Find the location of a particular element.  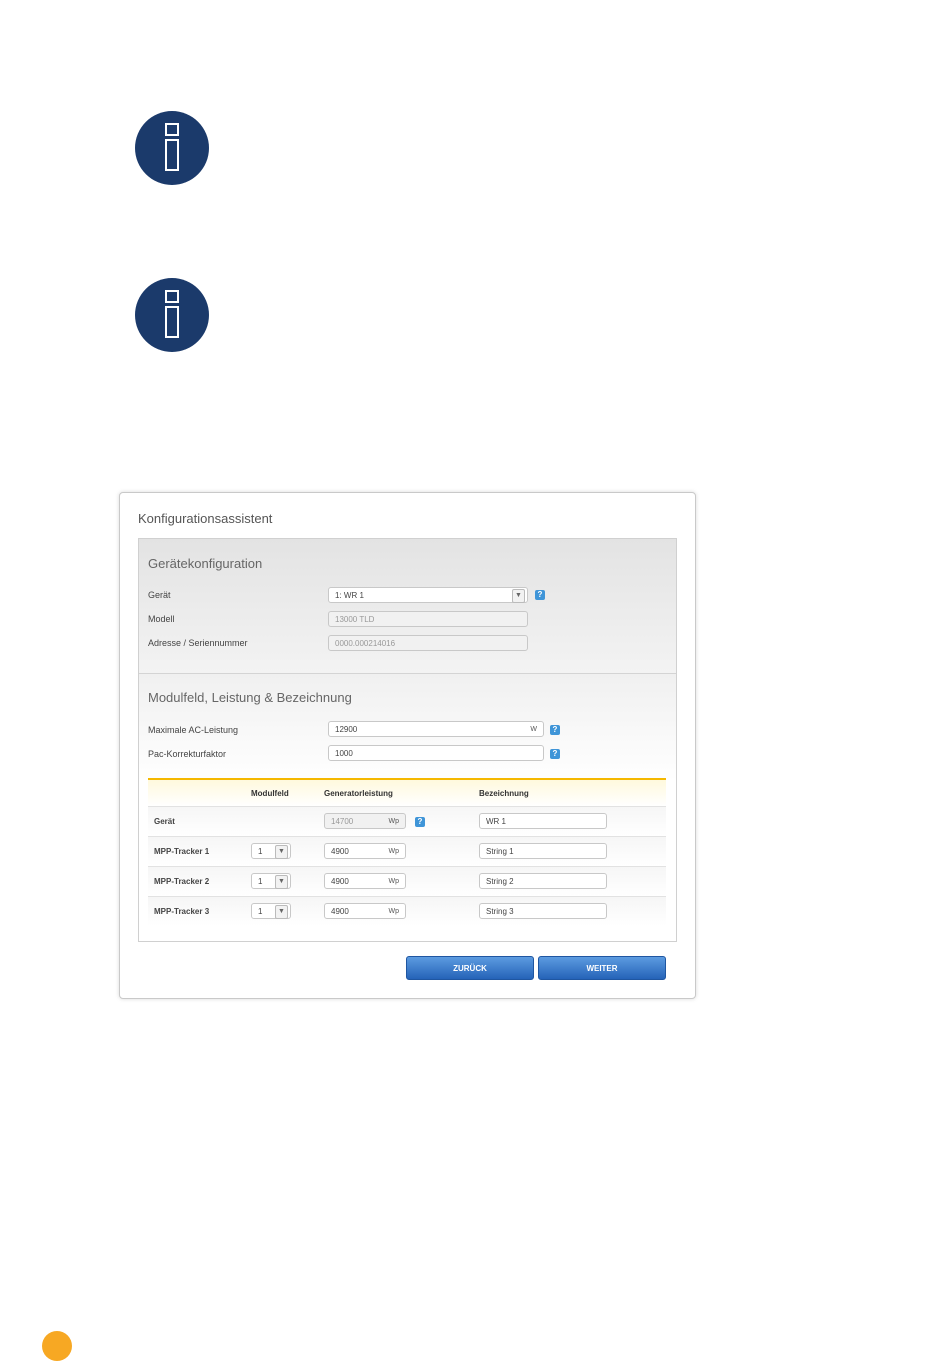

page-marker is located at coordinates (57, 1346).